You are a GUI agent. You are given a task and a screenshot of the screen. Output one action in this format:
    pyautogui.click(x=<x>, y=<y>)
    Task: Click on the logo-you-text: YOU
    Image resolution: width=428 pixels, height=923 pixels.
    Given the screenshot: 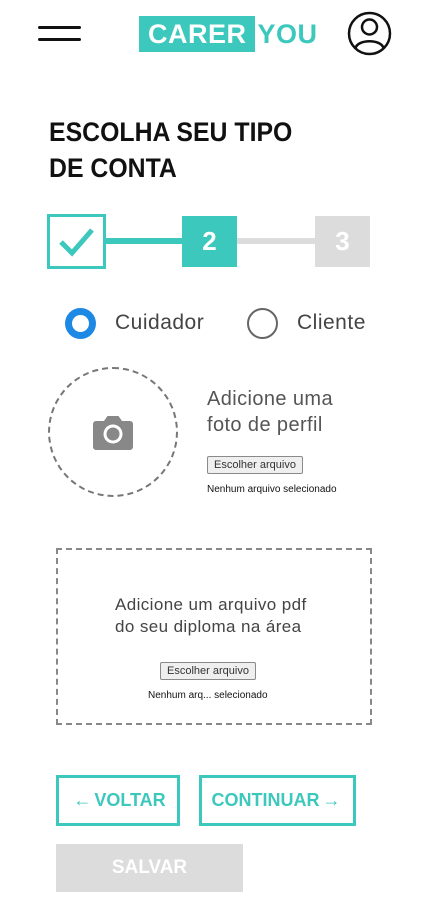 What is the action you would take?
    pyautogui.click(x=287, y=34)
    